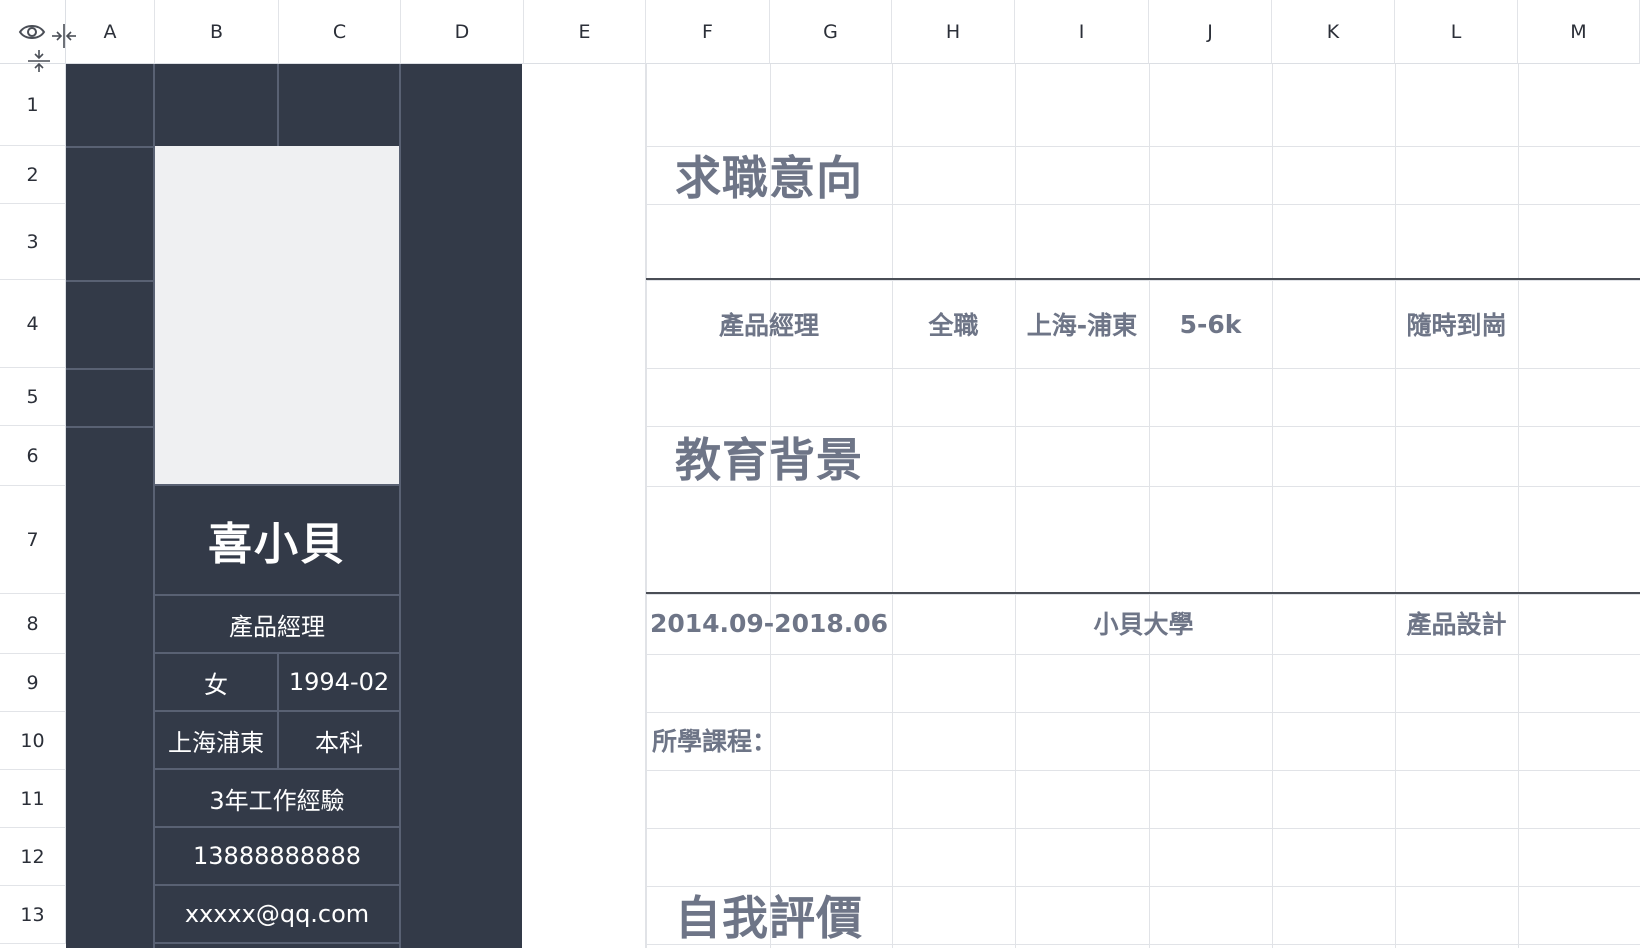  I want to click on intent-type: 全職, so click(953, 324).